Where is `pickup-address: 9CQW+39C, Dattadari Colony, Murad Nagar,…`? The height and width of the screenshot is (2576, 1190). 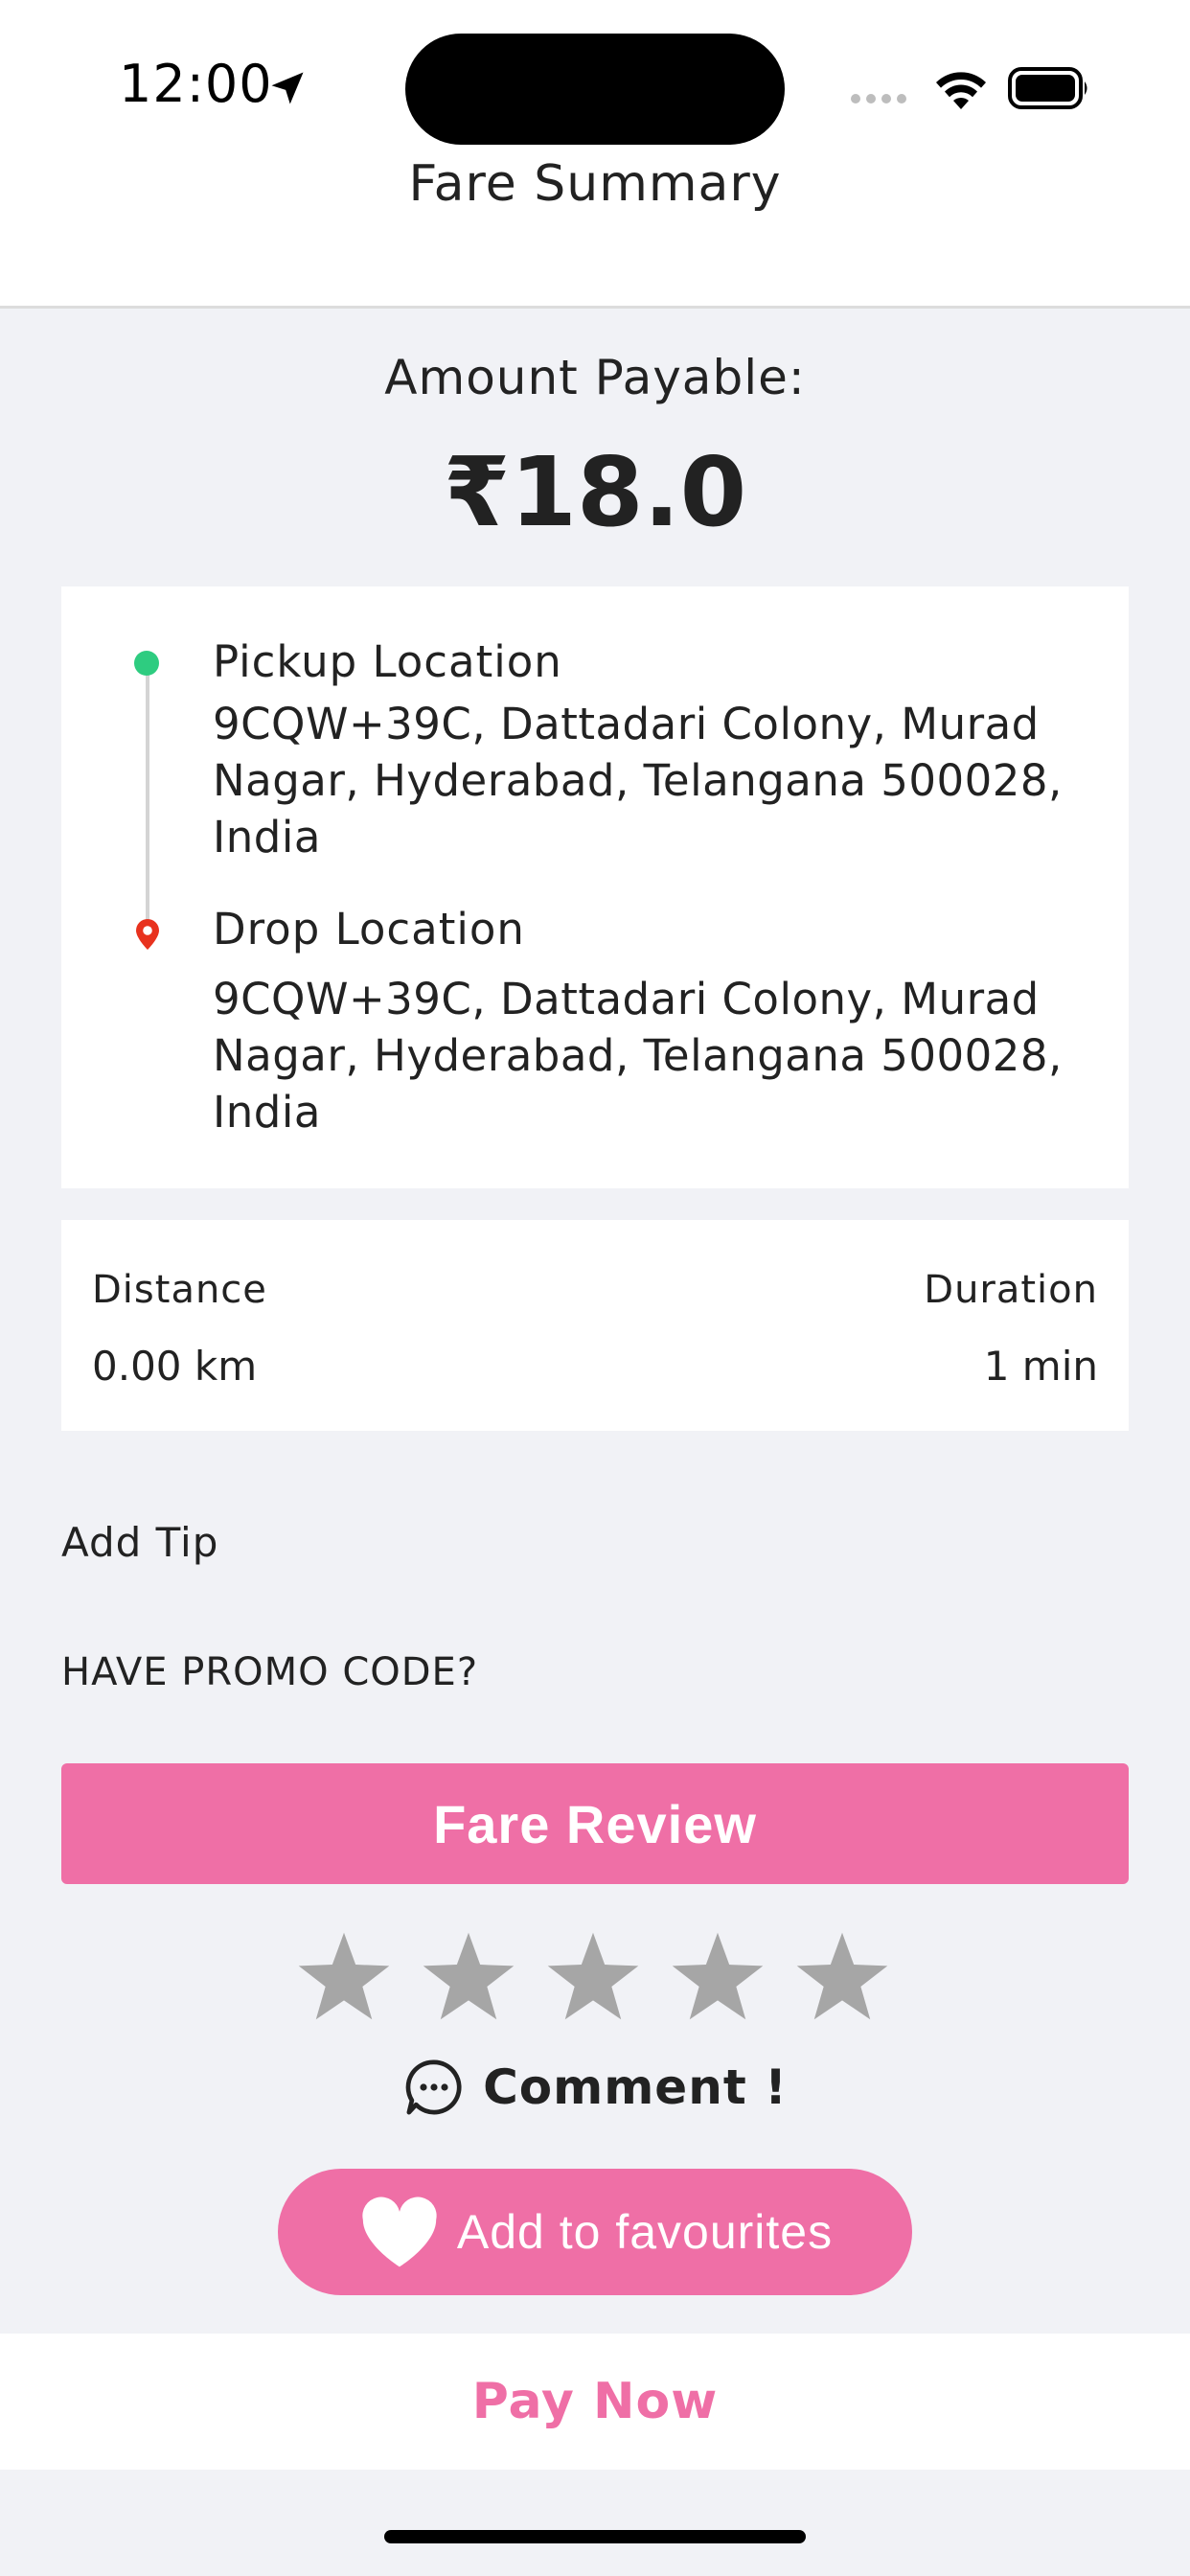
pickup-address: 9CQW+39C, Dattadari Colony, Murad Nagar,… is located at coordinates (638, 780).